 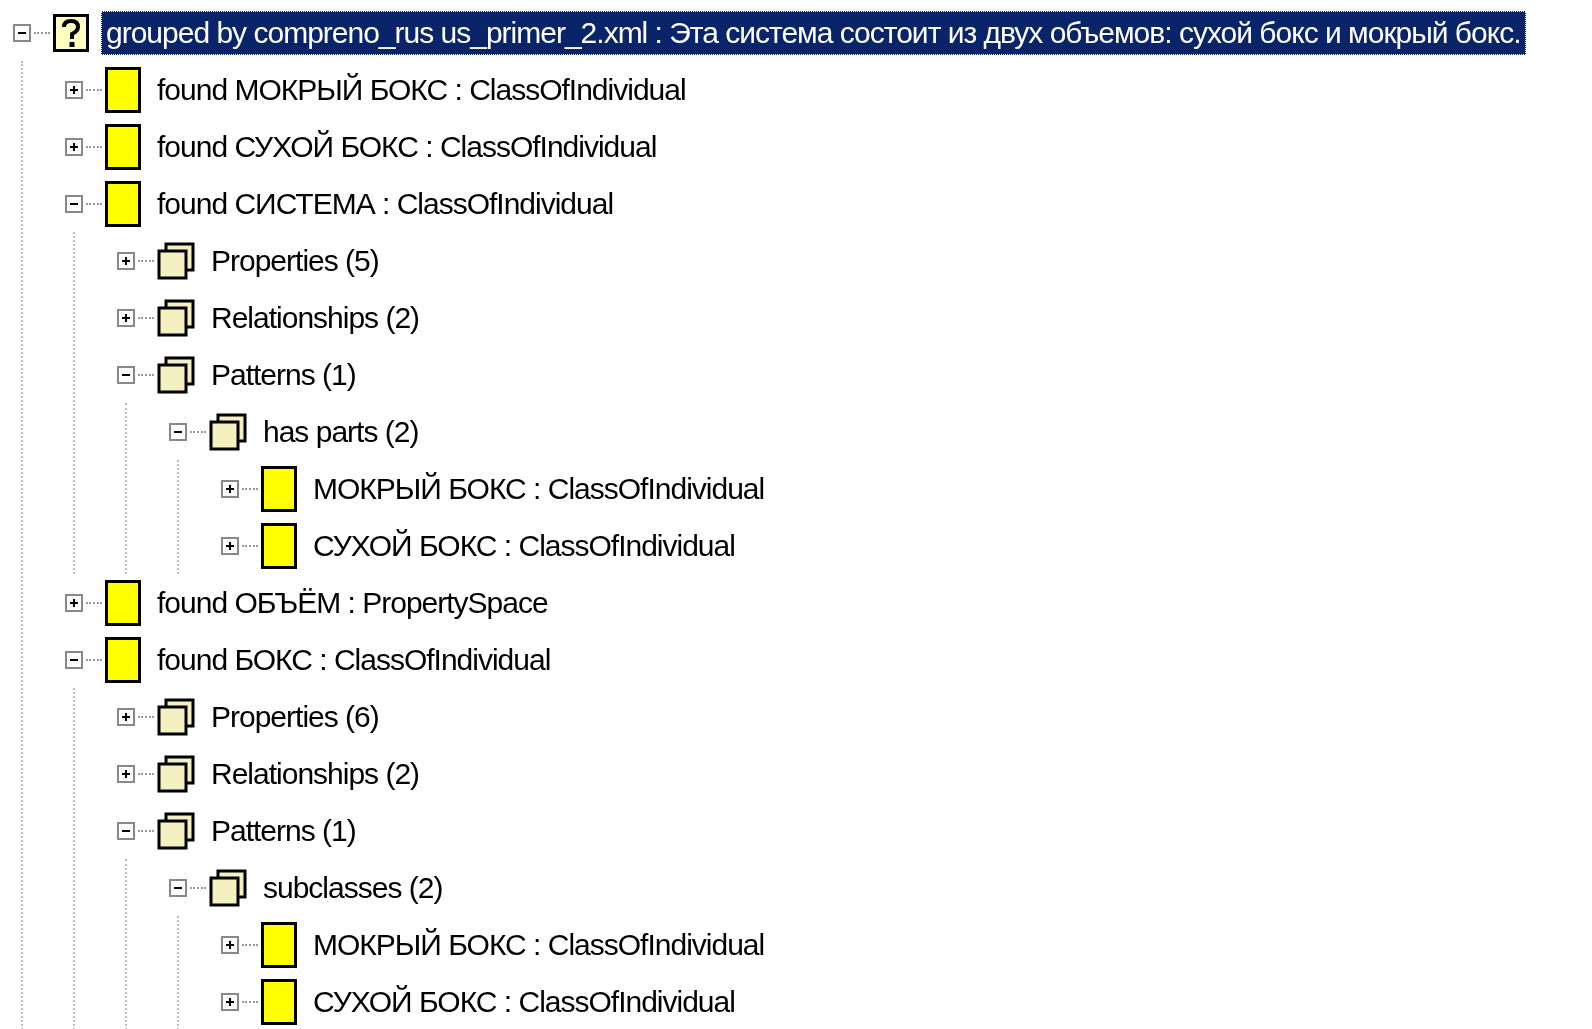 I want to click on tree-item-label: found ОБЪЁМ : PropertySpace, so click(x=352, y=602).